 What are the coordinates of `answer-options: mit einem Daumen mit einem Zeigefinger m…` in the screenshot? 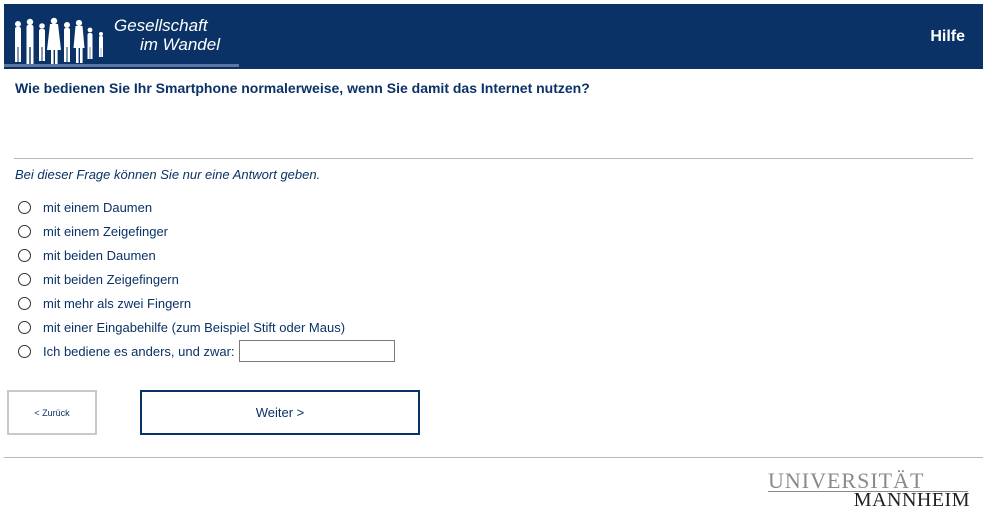 It's located at (206, 279).